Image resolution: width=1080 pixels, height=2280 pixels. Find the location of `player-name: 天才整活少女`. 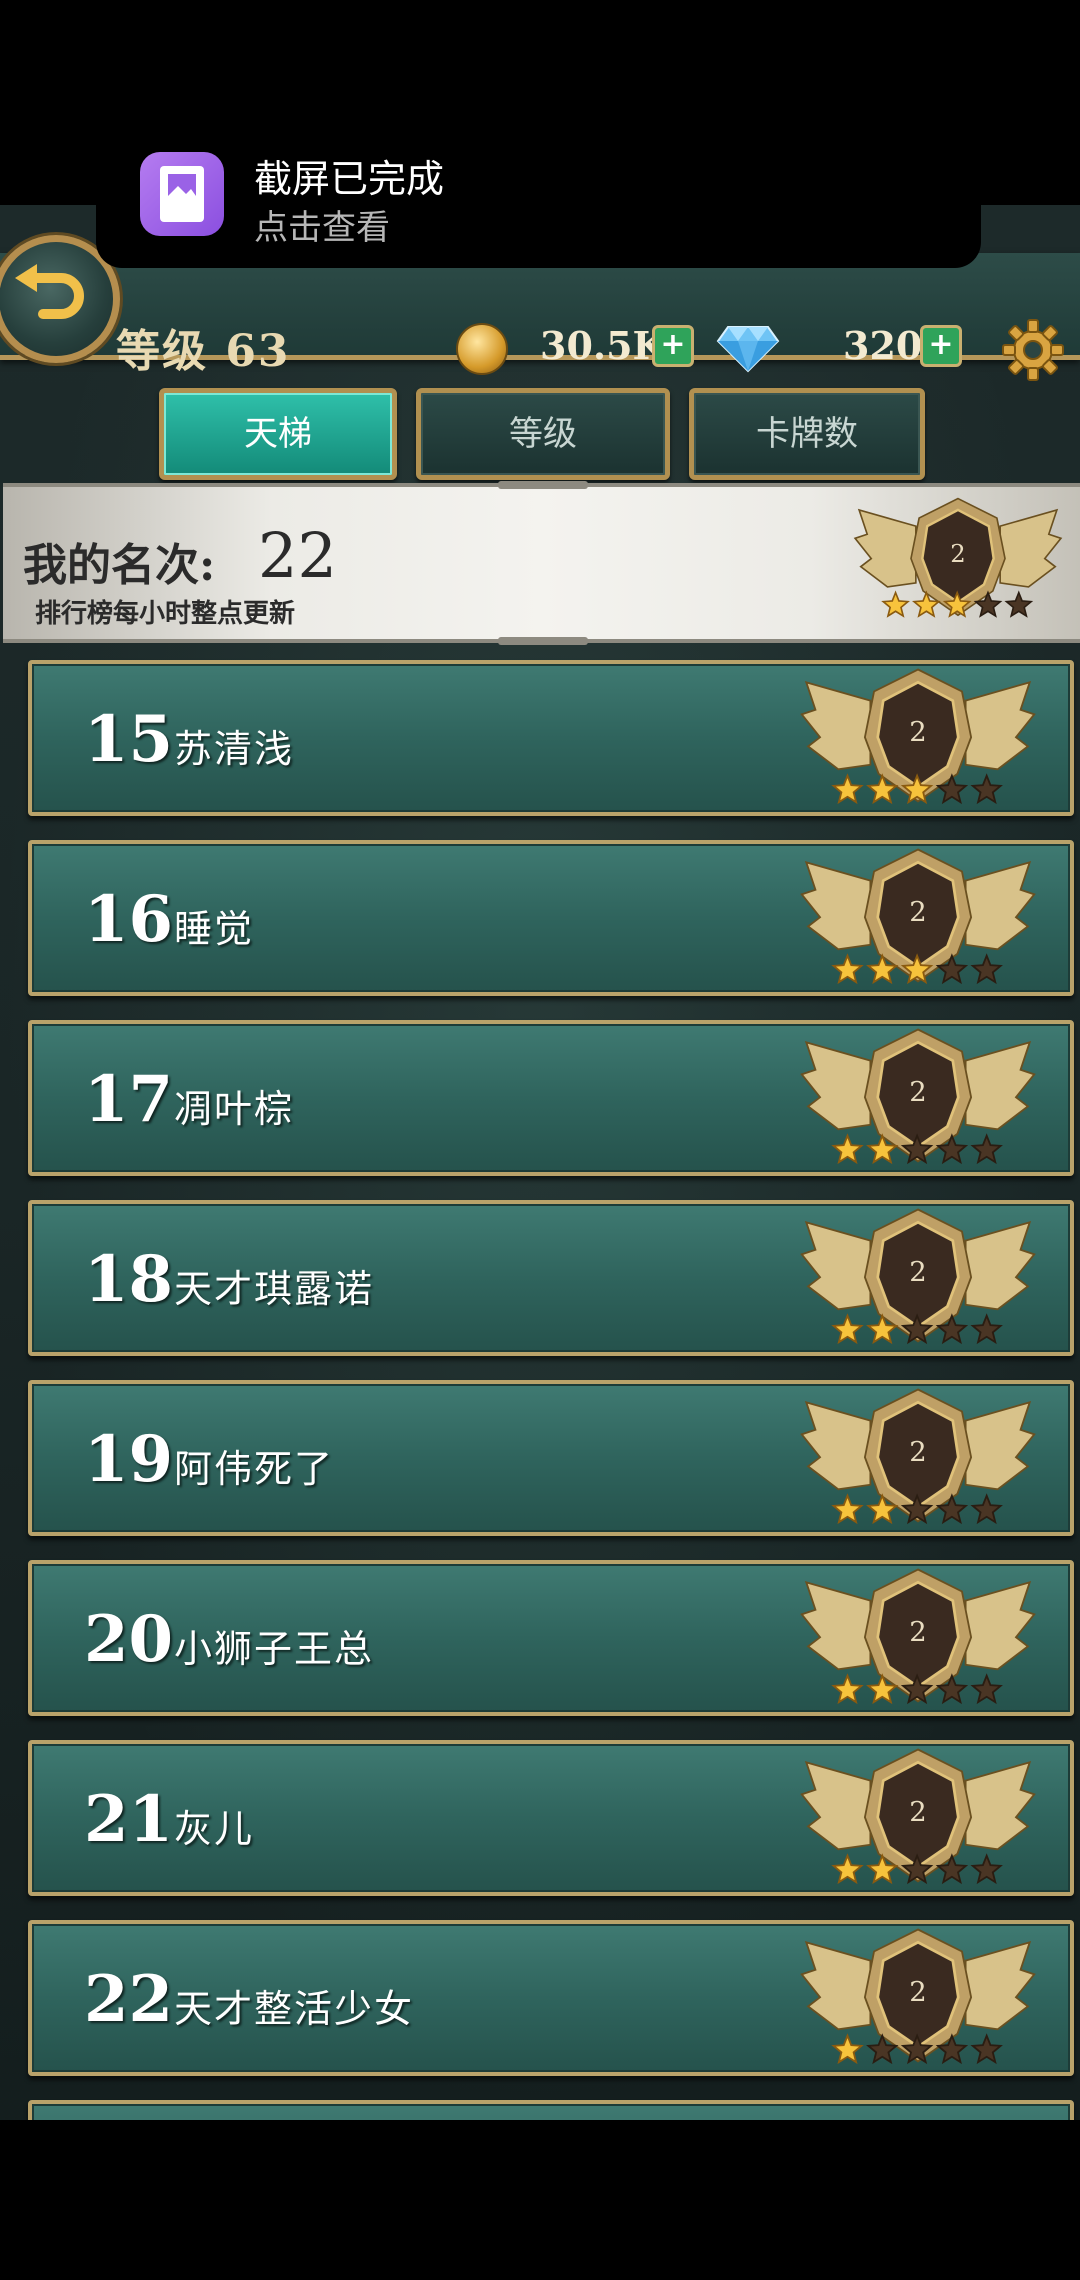

player-name: 天才整活少女 is located at coordinates (294, 2009).